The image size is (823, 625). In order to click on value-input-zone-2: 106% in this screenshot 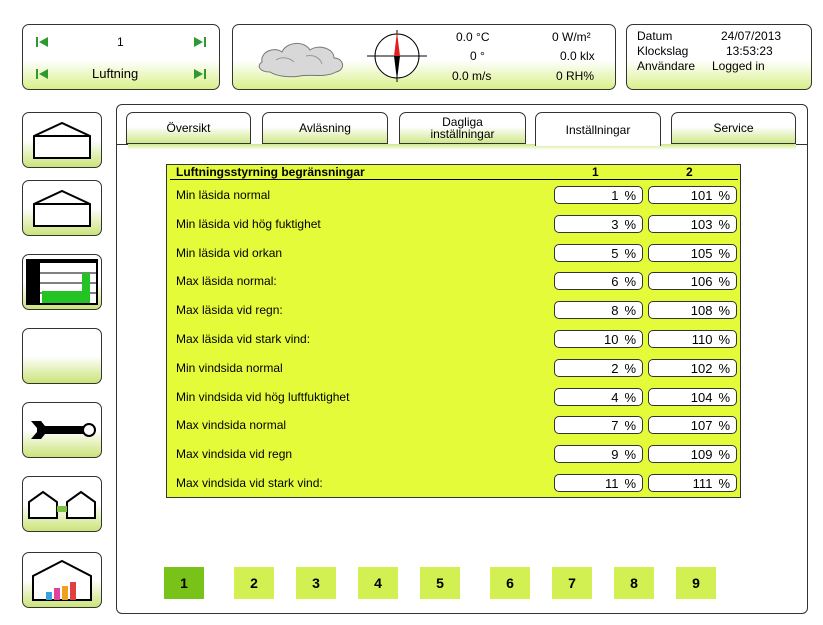, I will do `click(692, 281)`.